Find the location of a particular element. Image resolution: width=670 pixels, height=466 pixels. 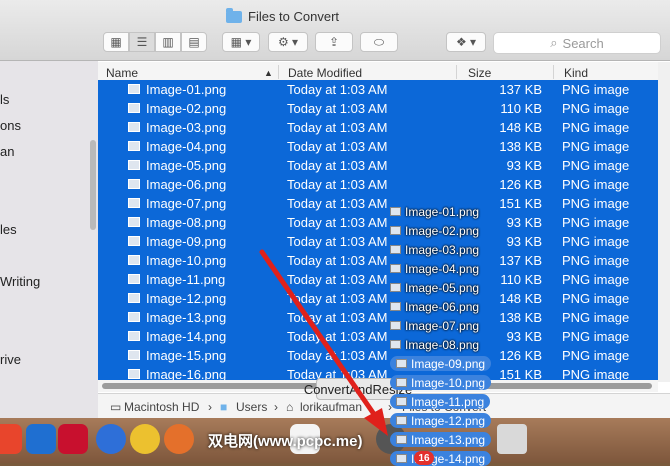

file-name: Image-03.png is located at coordinates (186, 127).